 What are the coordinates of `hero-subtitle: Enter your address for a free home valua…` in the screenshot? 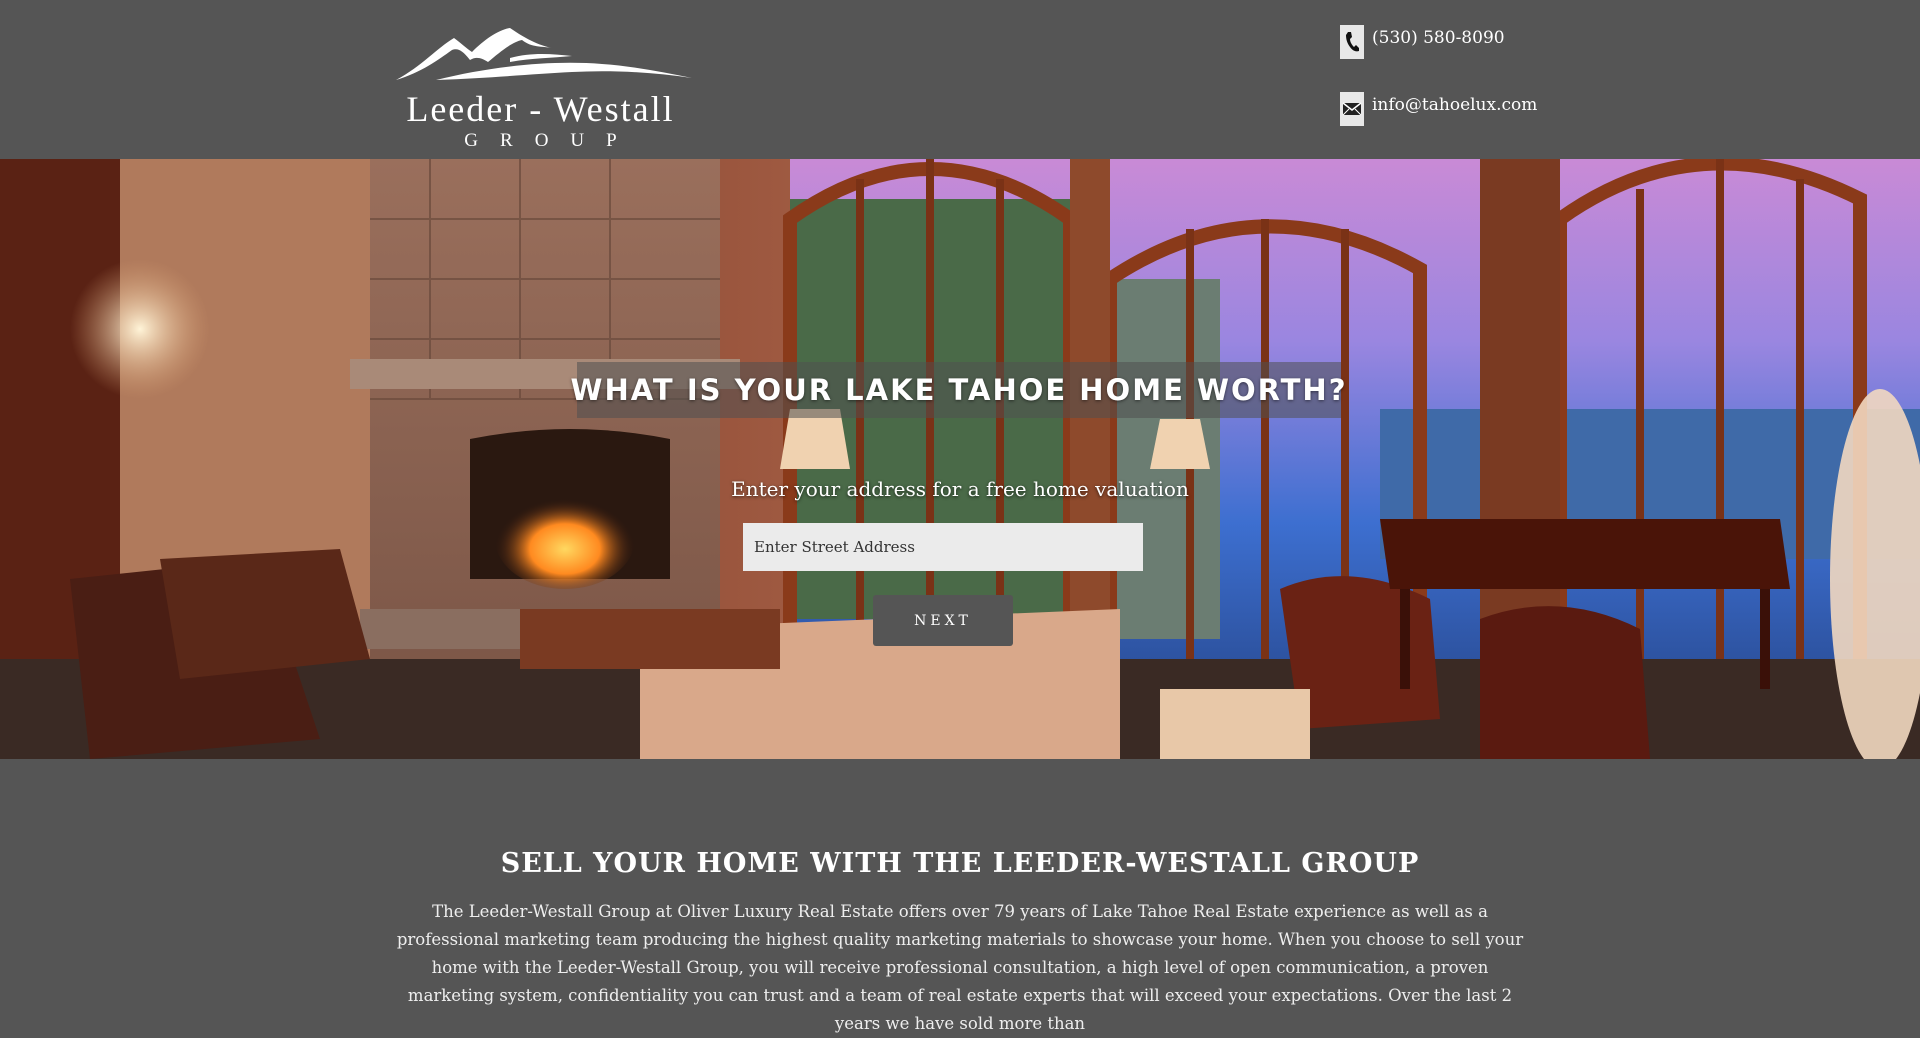 It's located at (960, 489).